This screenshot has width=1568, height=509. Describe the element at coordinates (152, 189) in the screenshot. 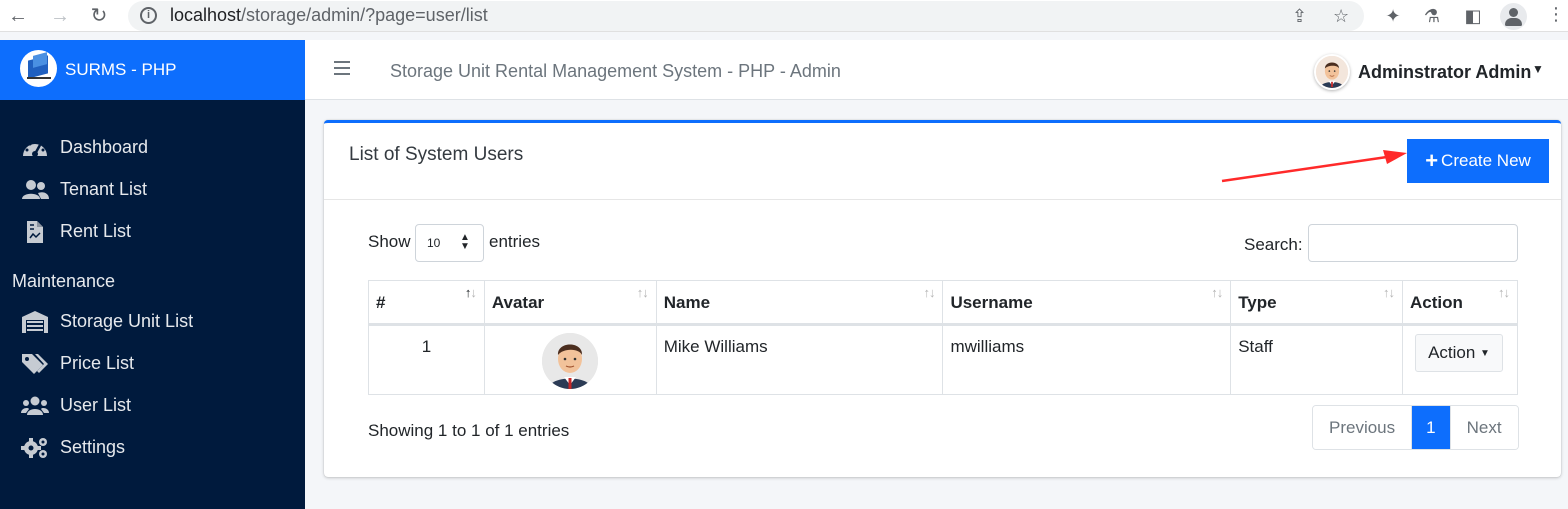

I see `sidebar-item-tenant-list: Tenant List` at that location.